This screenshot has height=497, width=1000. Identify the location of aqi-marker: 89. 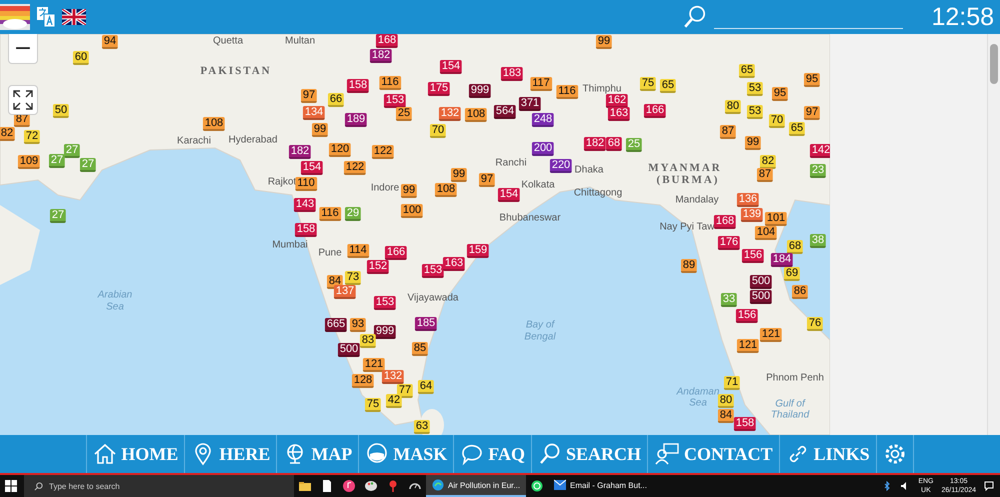
(689, 266).